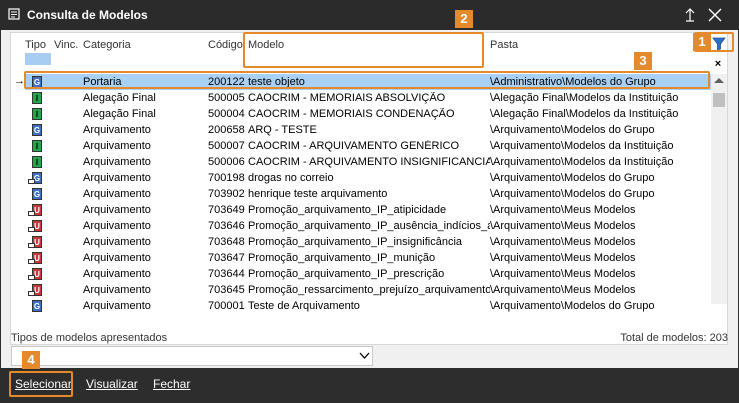 This screenshot has height=403, width=739. I want to click on tipo-filter-cell, so click(38, 59).